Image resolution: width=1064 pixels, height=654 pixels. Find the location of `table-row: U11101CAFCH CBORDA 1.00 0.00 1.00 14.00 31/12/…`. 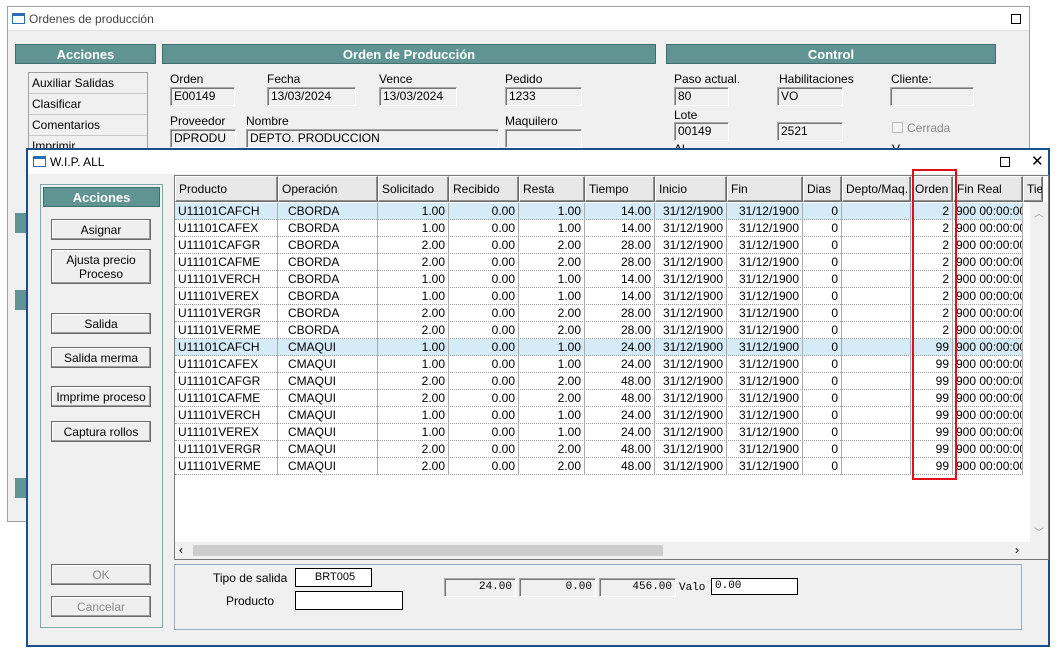

table-row: U11101CAFCH CBORDA 1.00 0.00 1.00 14.00 31/12/… is located at coordinates (599, 211).